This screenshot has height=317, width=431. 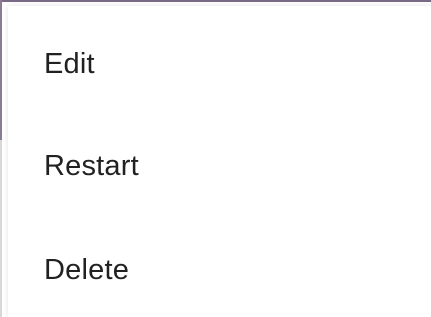 I want to click on menu-item-label: Restart, so click(x=91, y=165).